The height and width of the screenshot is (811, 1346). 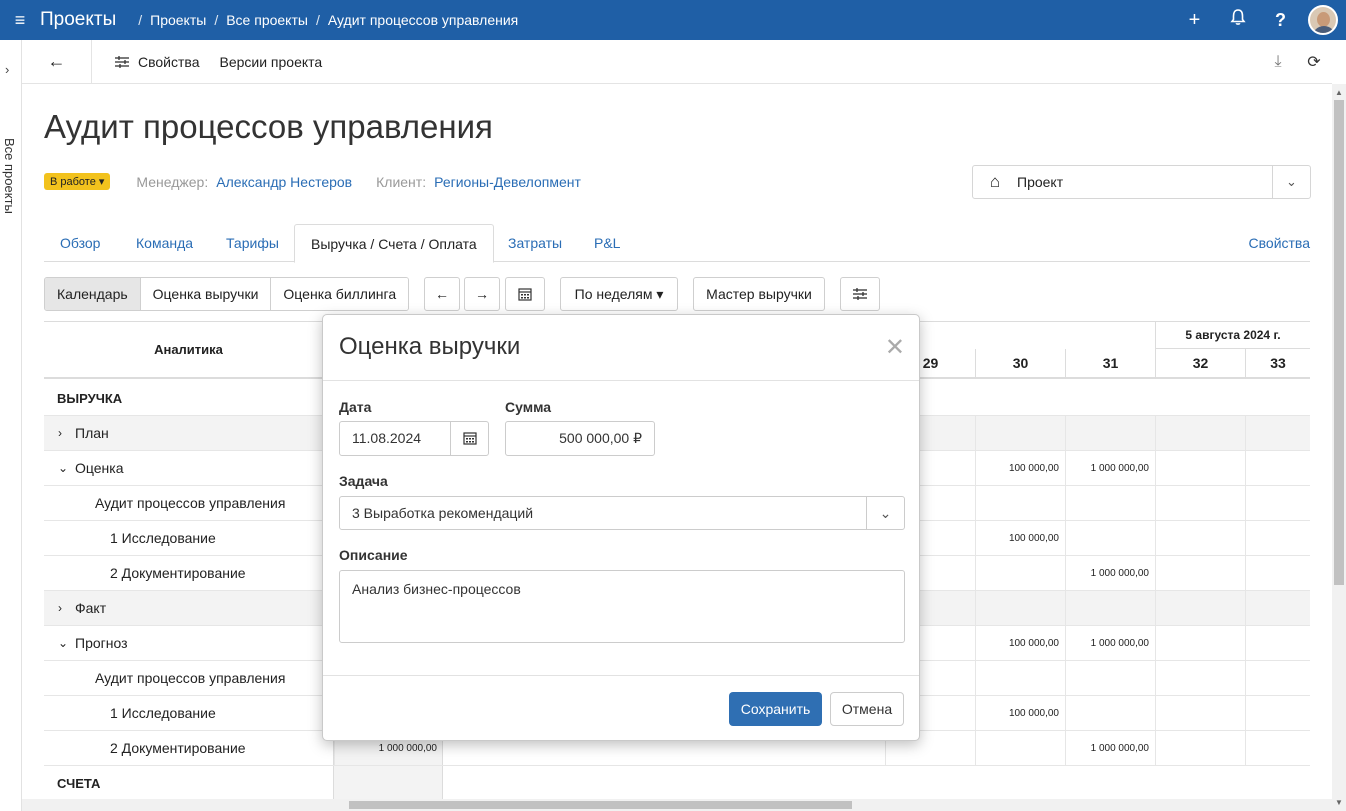 What do you see at coordinates (895, 347) in the screenshot?
I see `close-icon: ✕` at bounding box center [895, 347].